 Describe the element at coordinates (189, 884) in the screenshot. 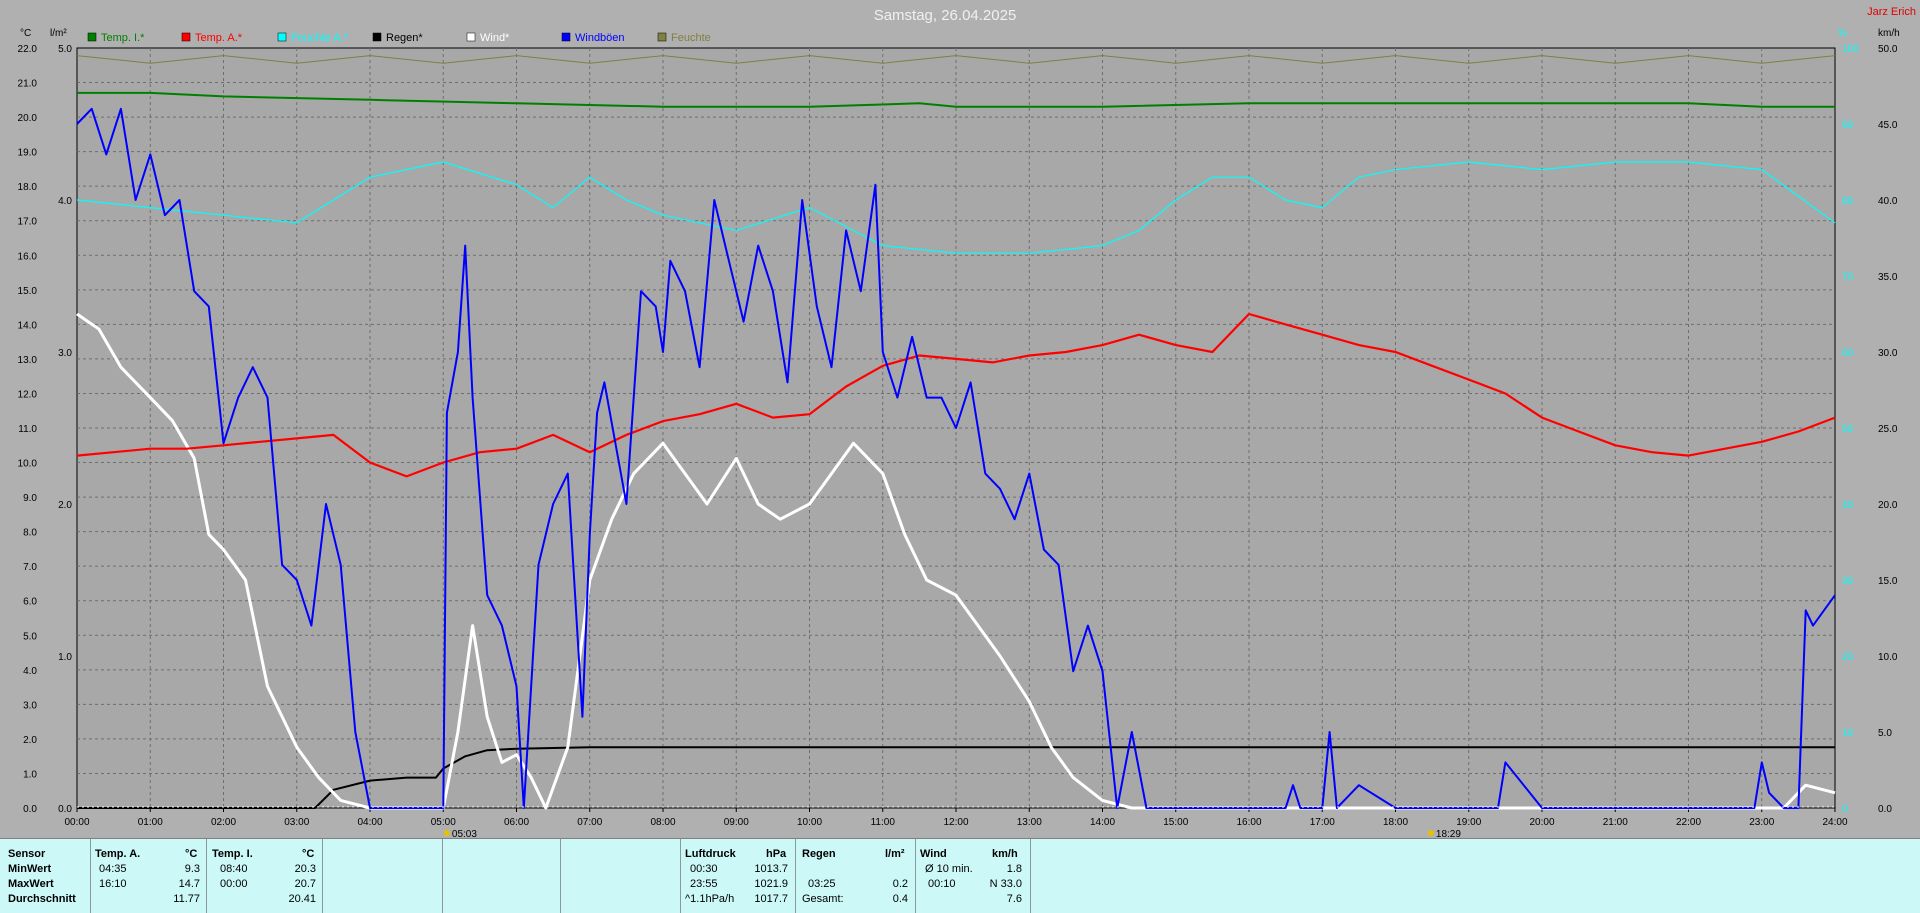

I see `temp-a-max-value: 14.7` at that location.